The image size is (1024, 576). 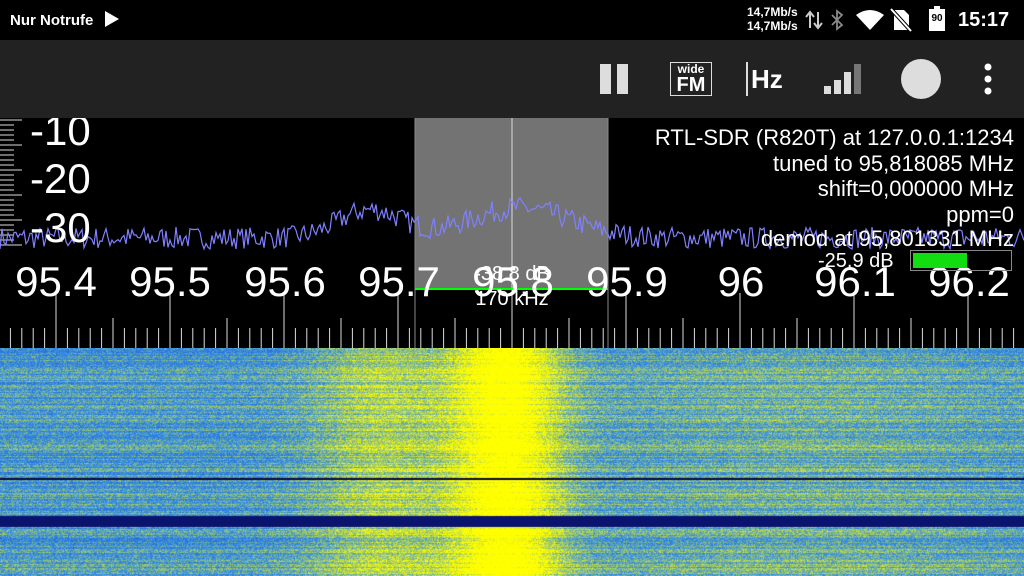 I want to click on squelch-meter, so click(x=961, y=260).